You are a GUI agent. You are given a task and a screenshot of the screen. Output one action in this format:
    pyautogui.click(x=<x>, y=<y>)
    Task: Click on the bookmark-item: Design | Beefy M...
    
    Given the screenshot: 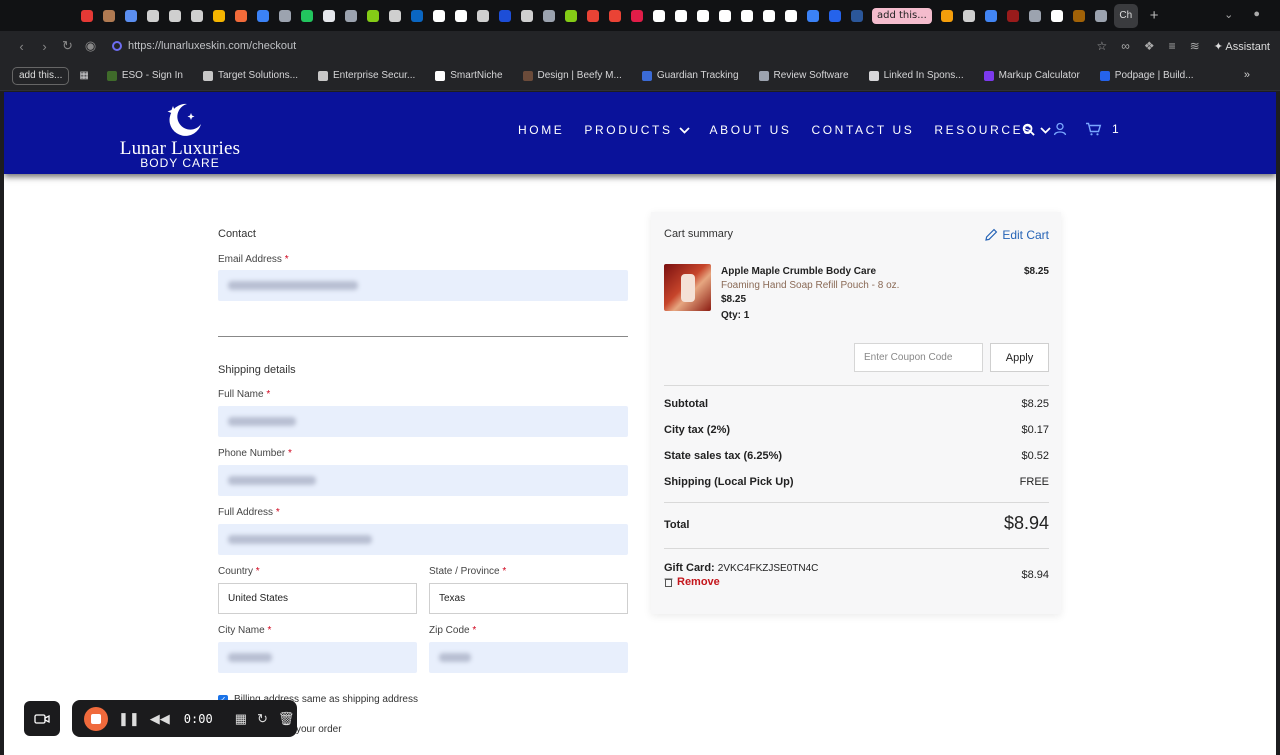 What is the action you would take?
    pyautogui.click(x=572, y=75)
    